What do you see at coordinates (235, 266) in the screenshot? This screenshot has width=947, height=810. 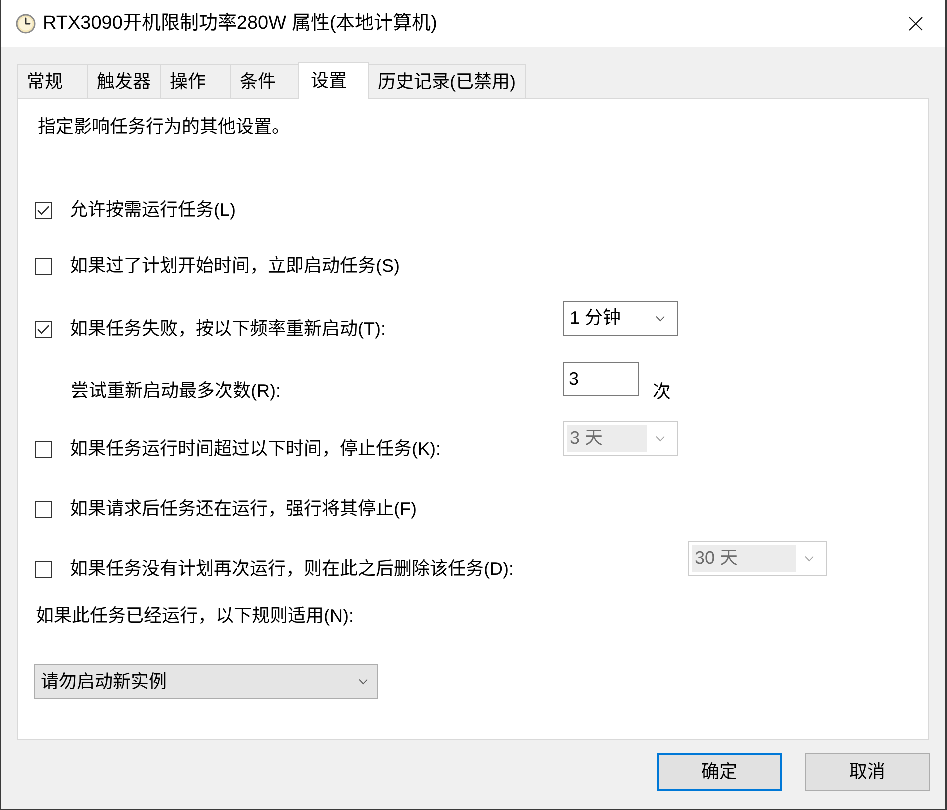 I see `checkbox-label: 如果过了计划开始时间，立即启动任务(S)` at bounding box center [235, 266].